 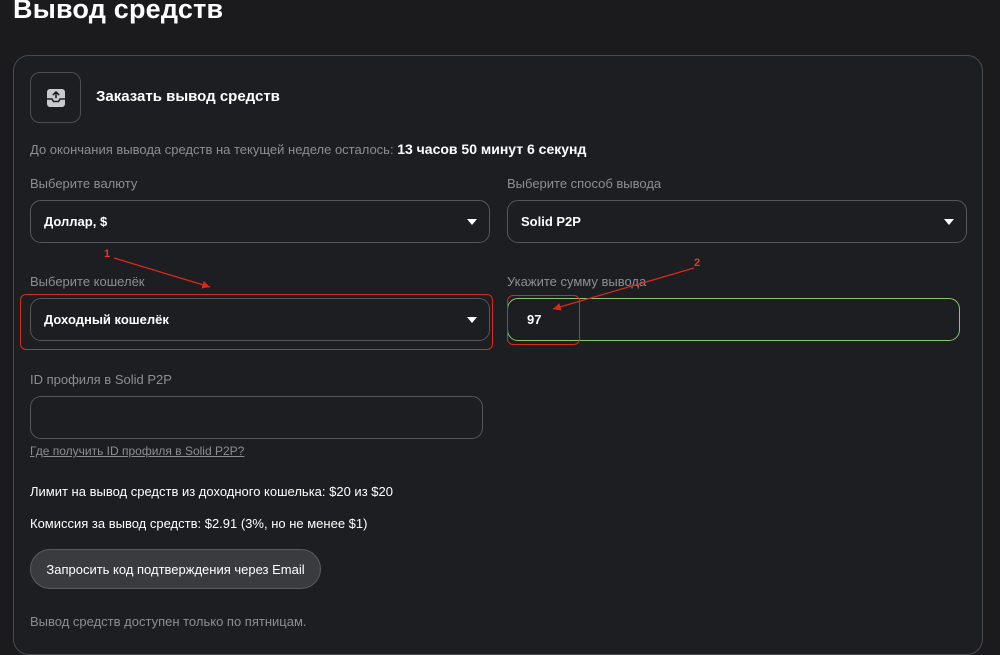 What do you see at coordinates (577, 281) in the screenshot?
I see `amount-label: Укажите сумму вывода` at bounding box center [577, 281].